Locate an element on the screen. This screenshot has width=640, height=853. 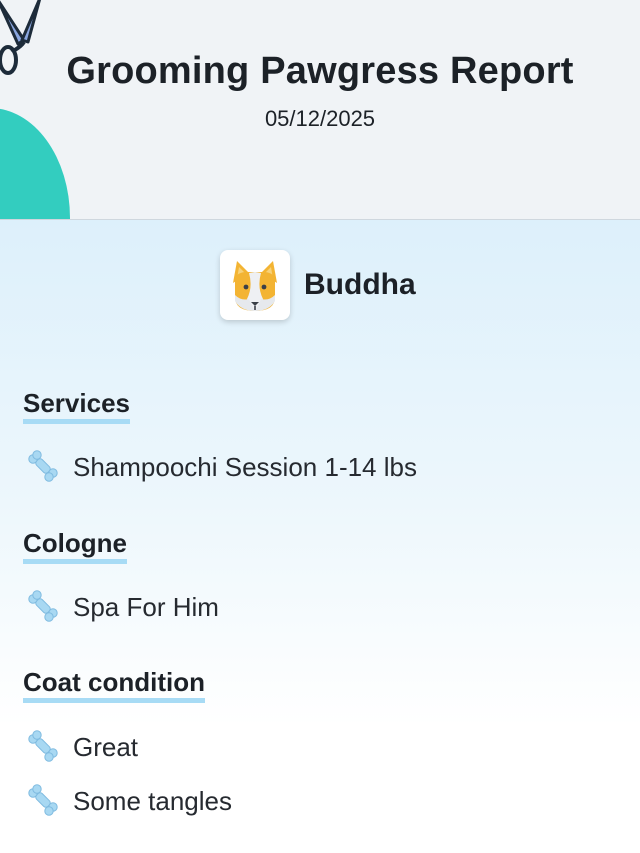
section-heading-coat-condition: Coat condition is located at coordinates (114, 685).